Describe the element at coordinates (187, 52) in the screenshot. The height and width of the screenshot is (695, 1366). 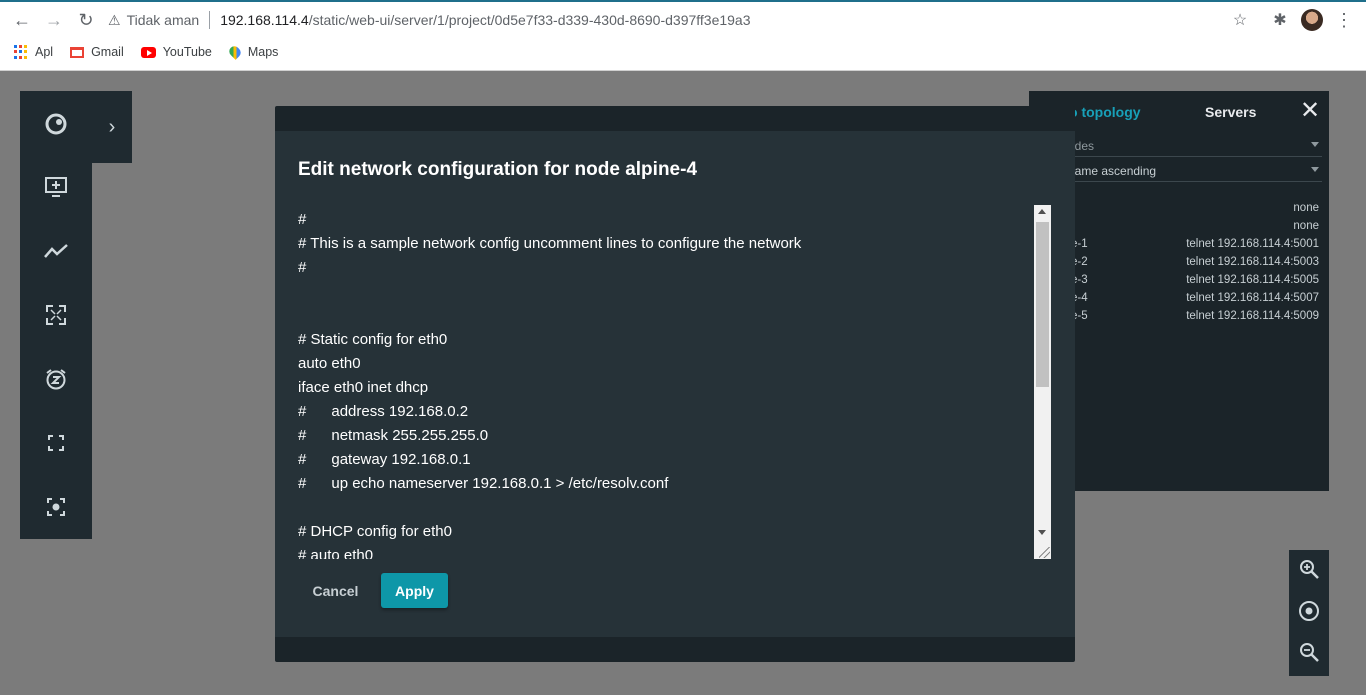
I see `bookmark-label: YouTube` at that location.